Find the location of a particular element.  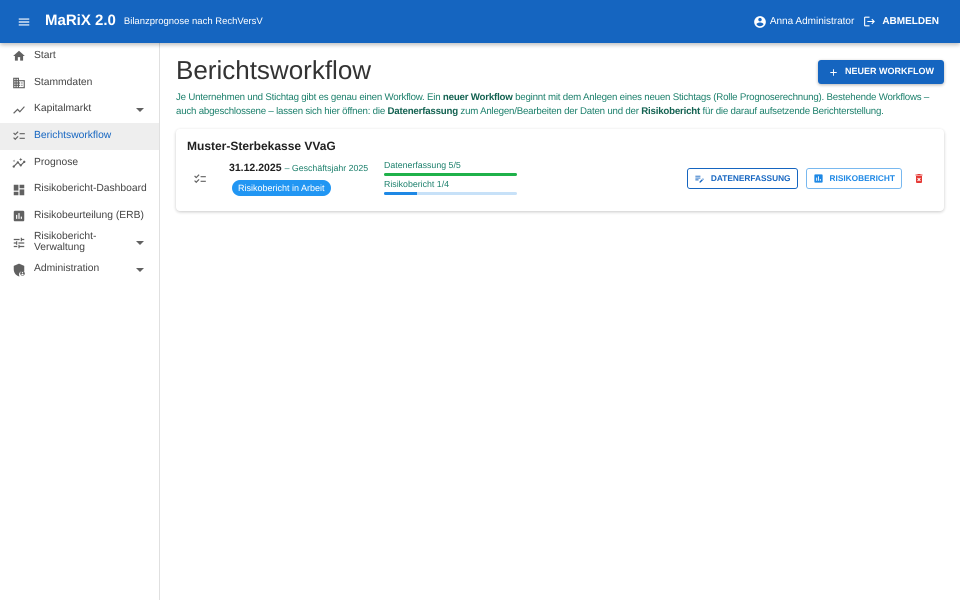

checklist-icon is located at coordinates (200, 179).